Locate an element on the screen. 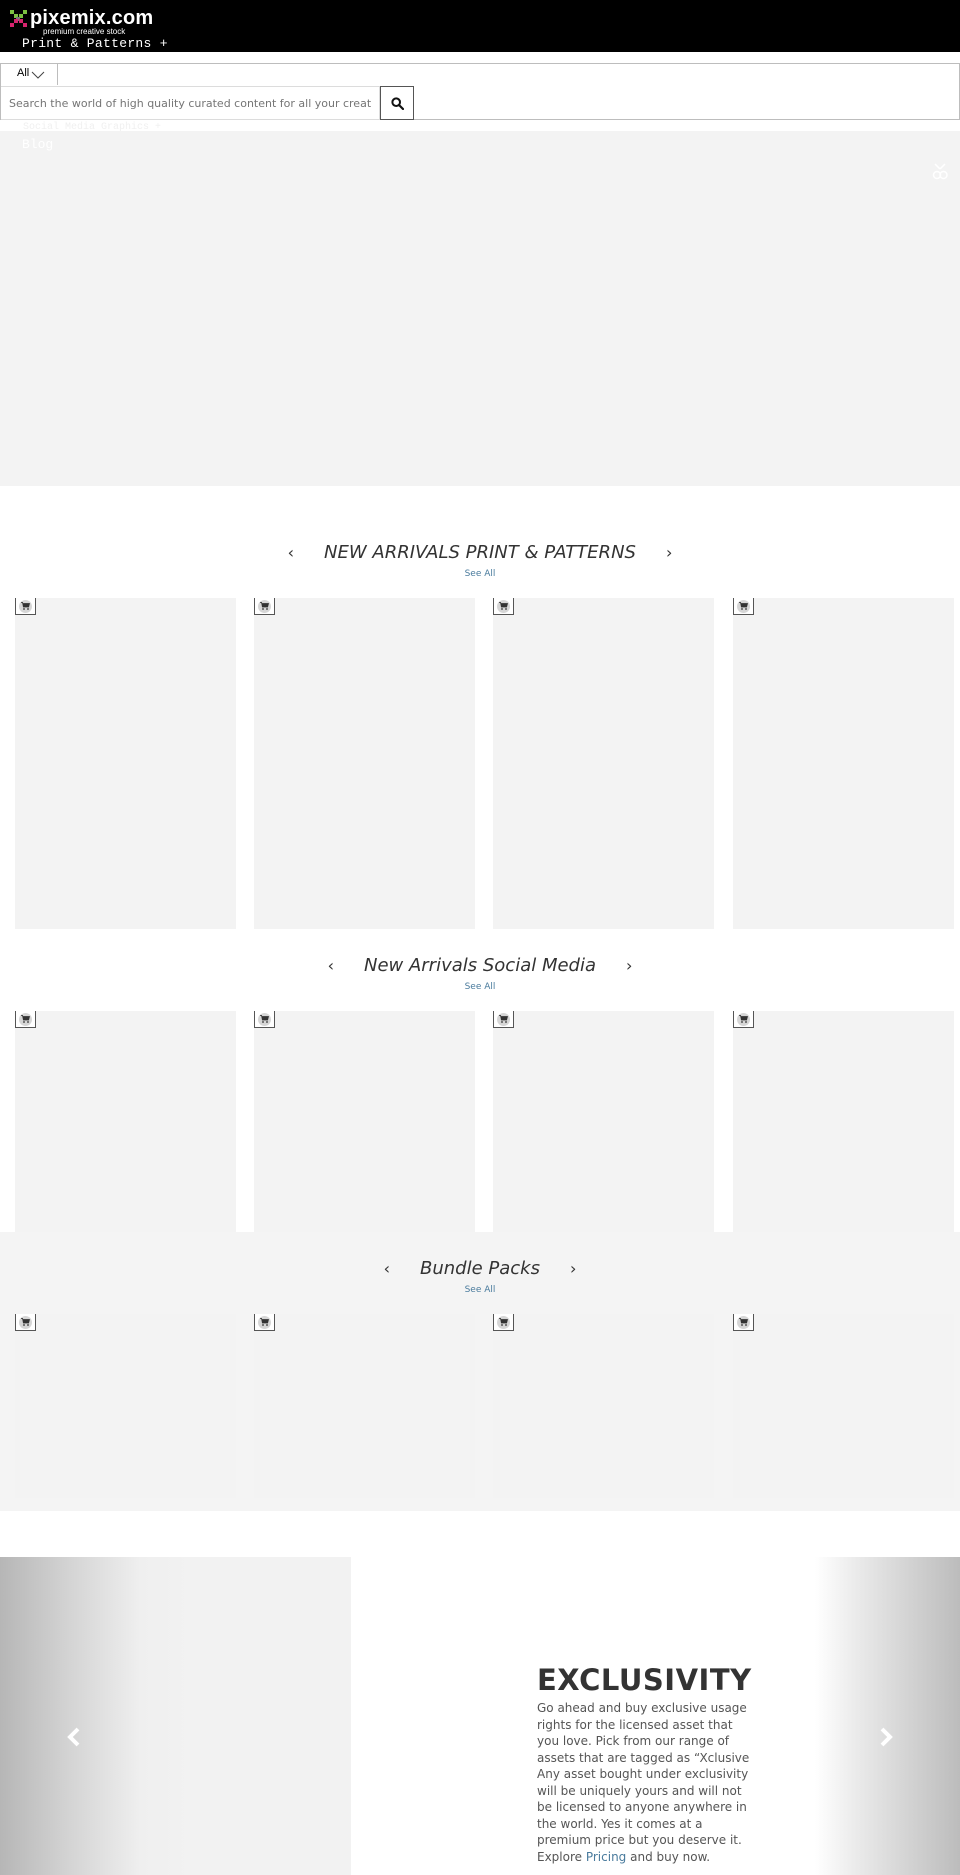 The image size is (960, 1875). exclusivity-right-fade is located at coordinates (887, 1716).